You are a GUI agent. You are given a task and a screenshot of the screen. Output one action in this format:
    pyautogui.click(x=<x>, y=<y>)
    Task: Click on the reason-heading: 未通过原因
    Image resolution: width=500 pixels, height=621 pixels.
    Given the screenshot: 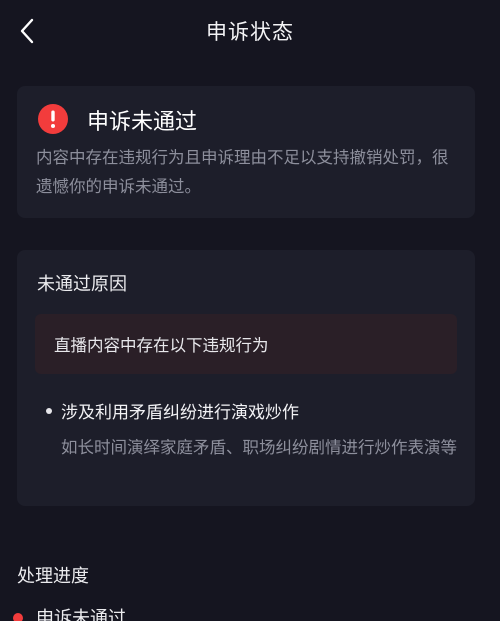 What is the action you would take?
    pyautogui.click(x=82, y=284)
    